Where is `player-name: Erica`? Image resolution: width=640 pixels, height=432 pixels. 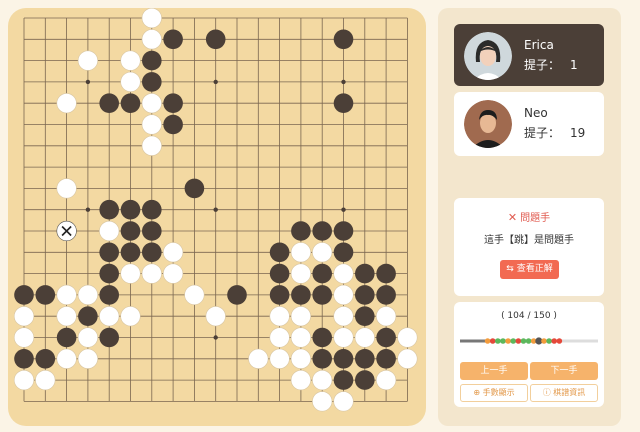
player-name: Erica is located at coordinates (539, 45).